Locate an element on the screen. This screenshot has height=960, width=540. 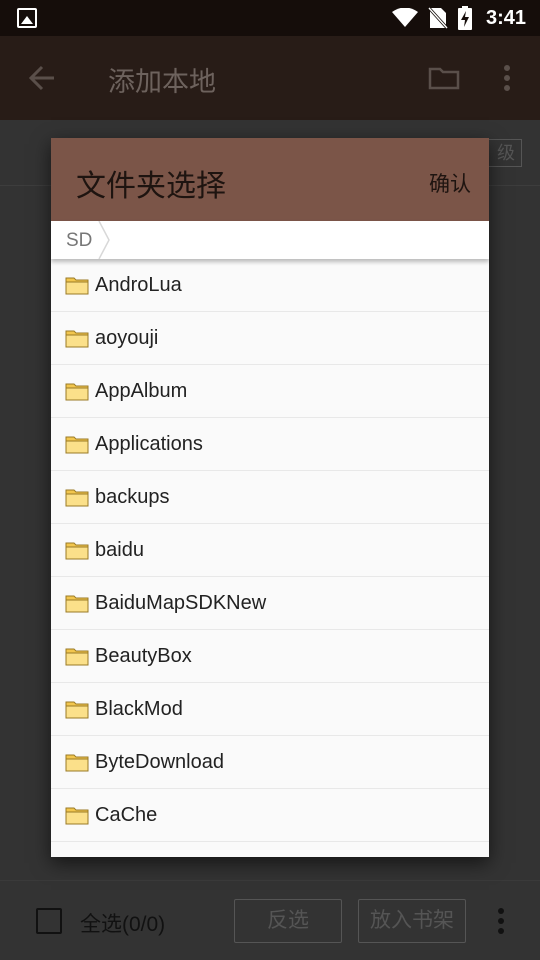
folder-name: BaiduMapSDKNew is located at coordinates (181, 603).